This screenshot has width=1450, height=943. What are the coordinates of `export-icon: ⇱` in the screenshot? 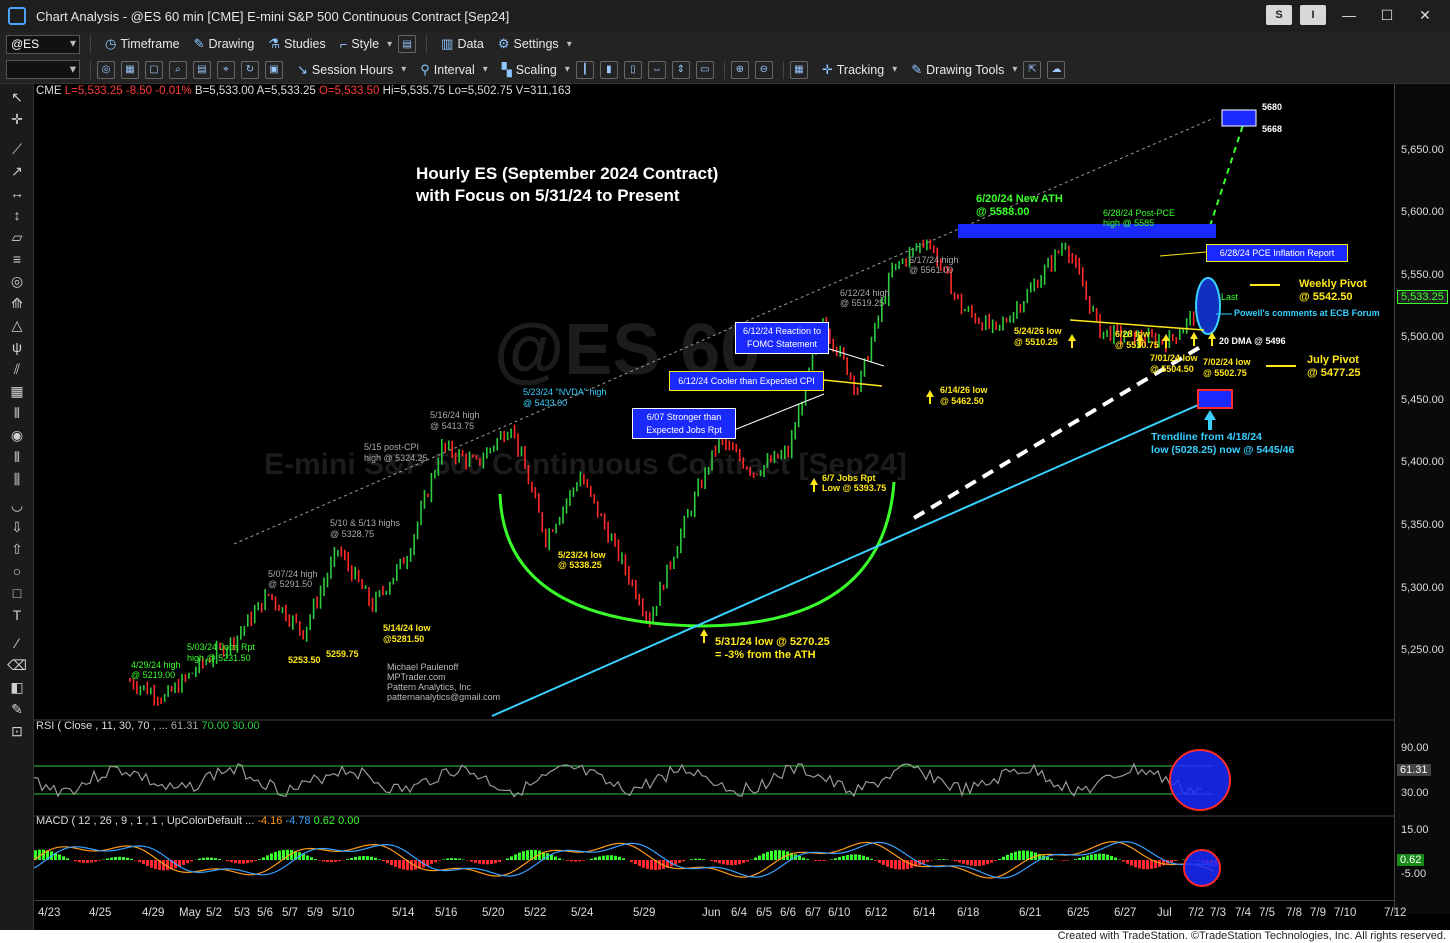 It's located at (1032, 69).